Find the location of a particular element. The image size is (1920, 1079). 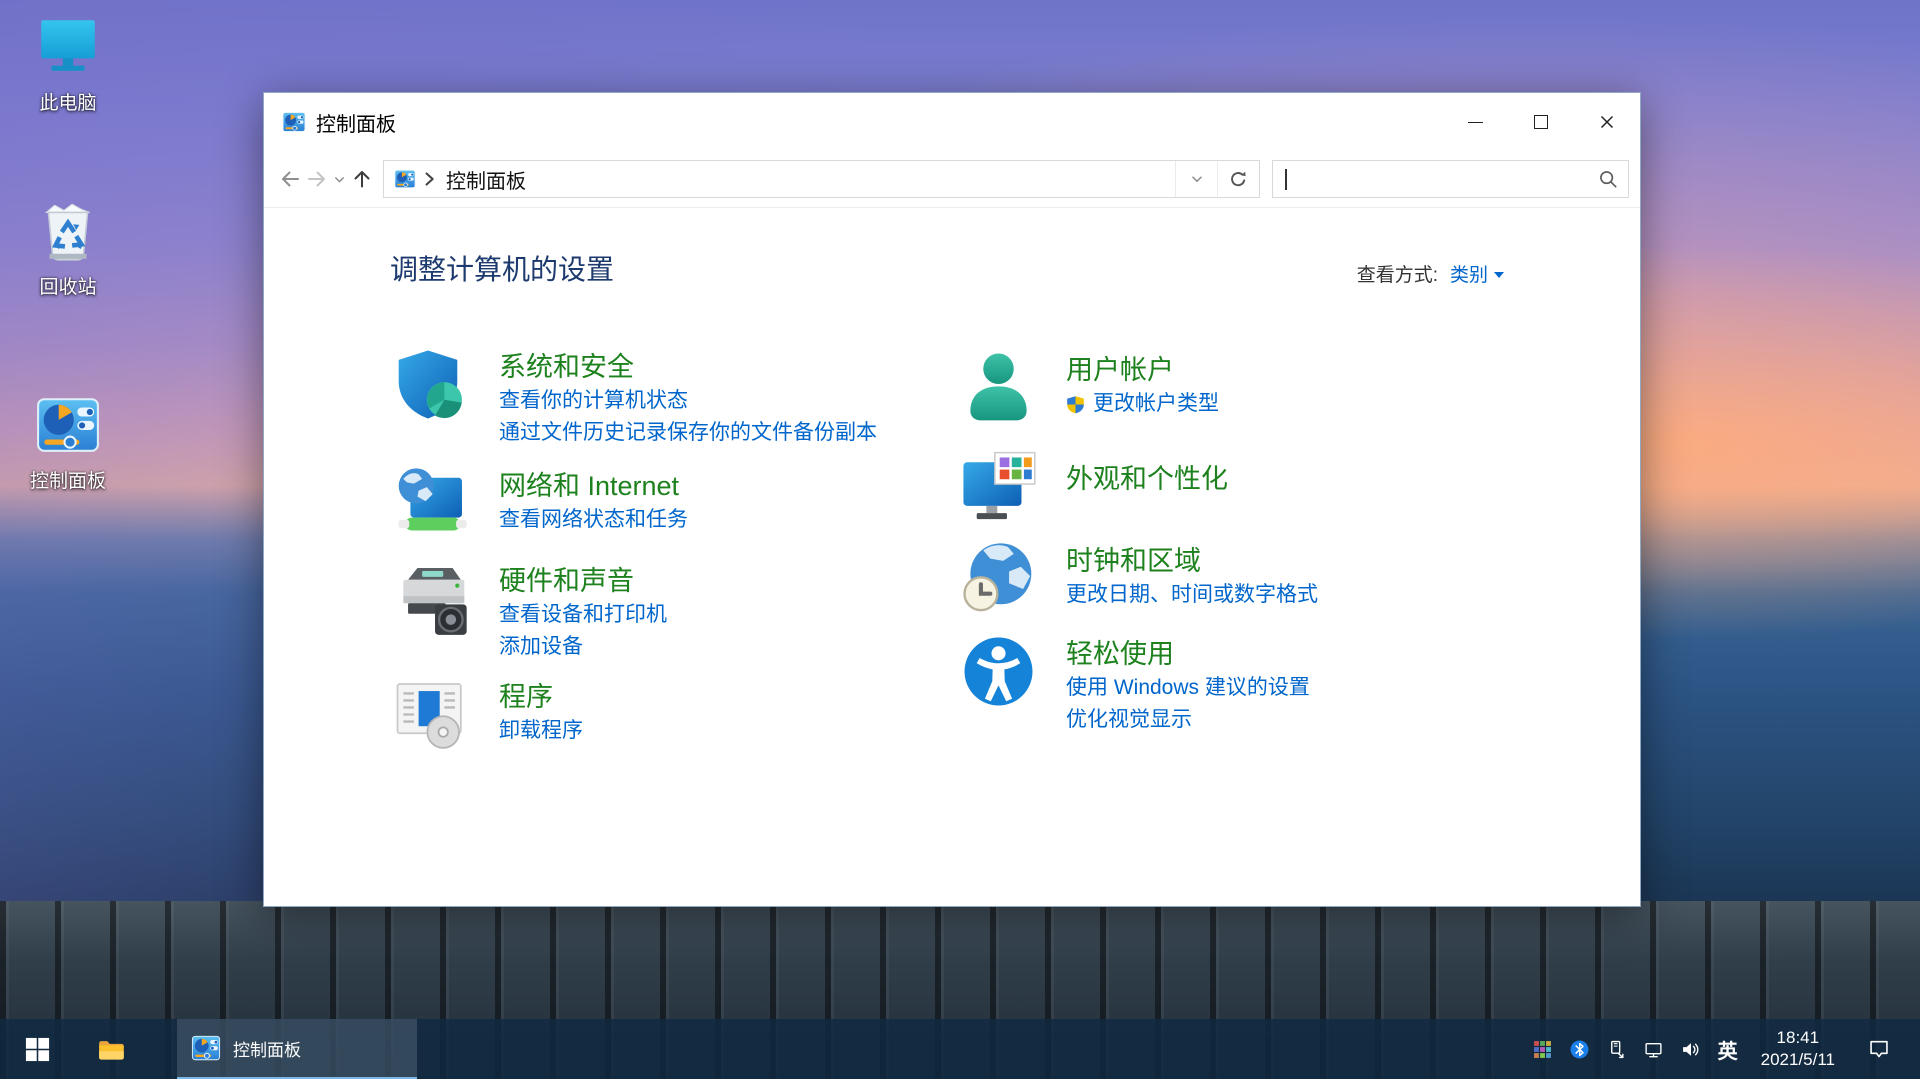

category-appearance-personalization: 外观和个性化 is located at coordinates (1261, 486).